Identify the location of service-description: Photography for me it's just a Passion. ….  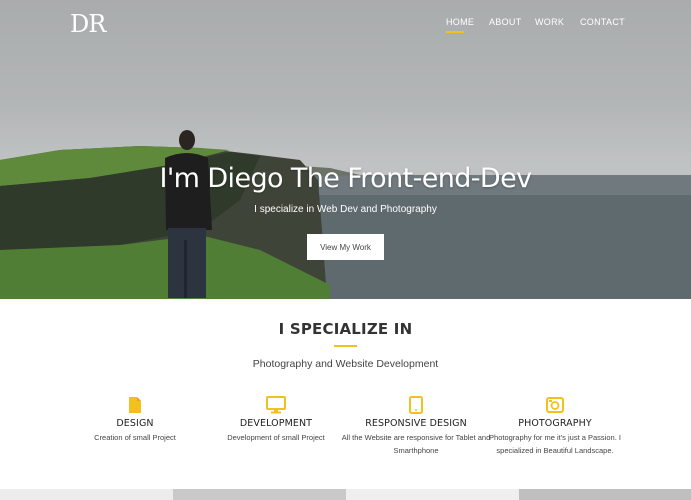
(555, 444).